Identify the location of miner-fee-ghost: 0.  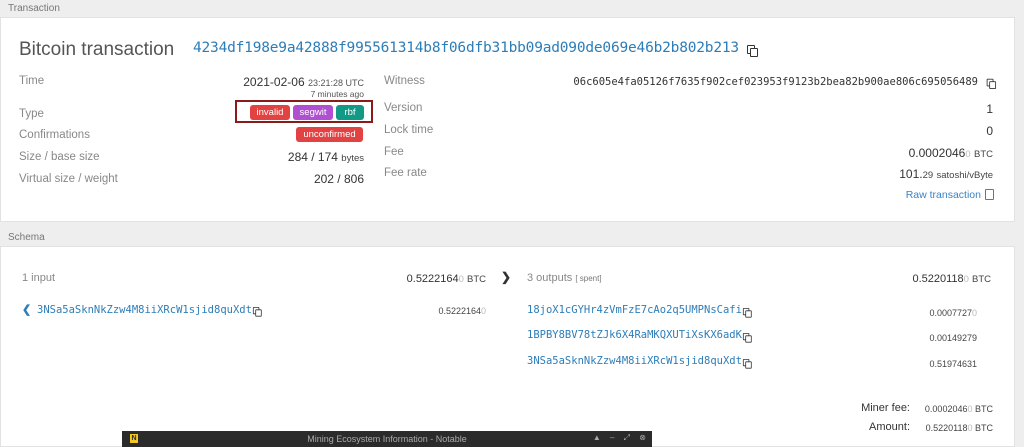
(970, 409).